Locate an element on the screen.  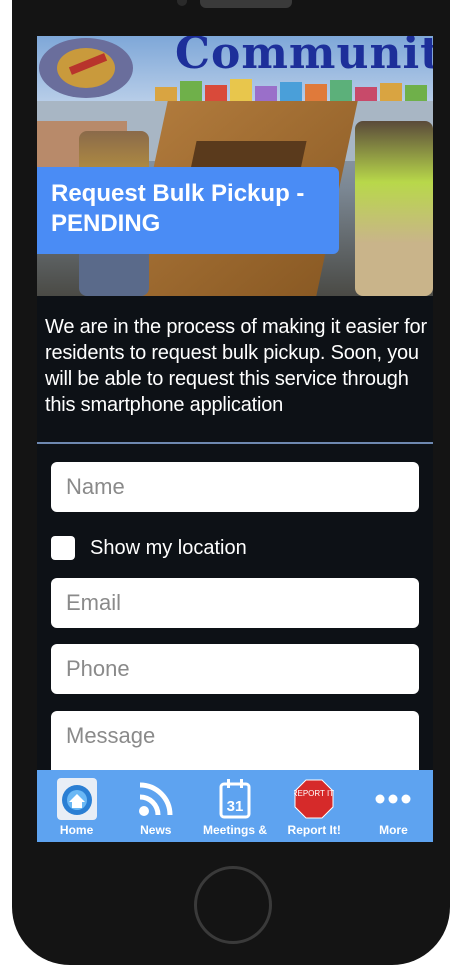
tab-meetings: 31 Meetings & is located at coordinates (234, 806).